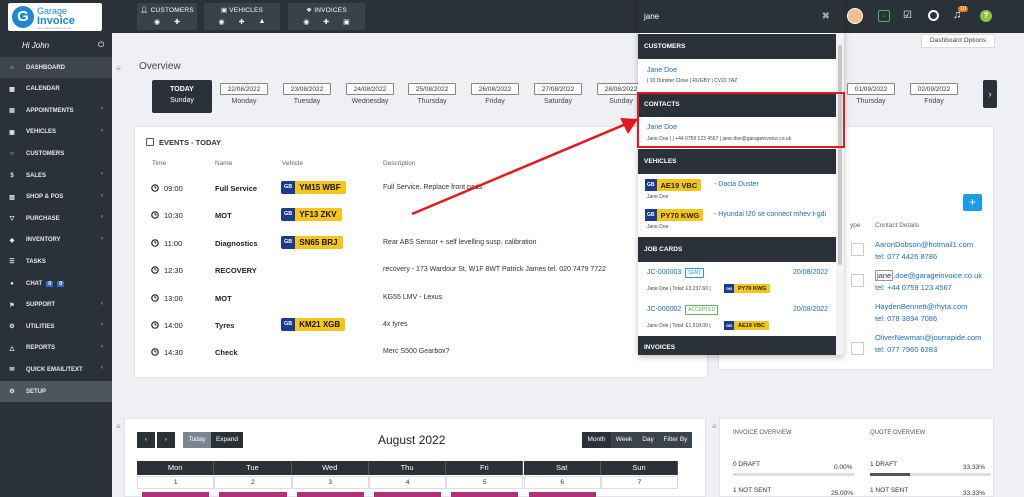  Describe the element at coordinates (648, 440) in the screenshot. I see `day-view-button: Day` at that location.